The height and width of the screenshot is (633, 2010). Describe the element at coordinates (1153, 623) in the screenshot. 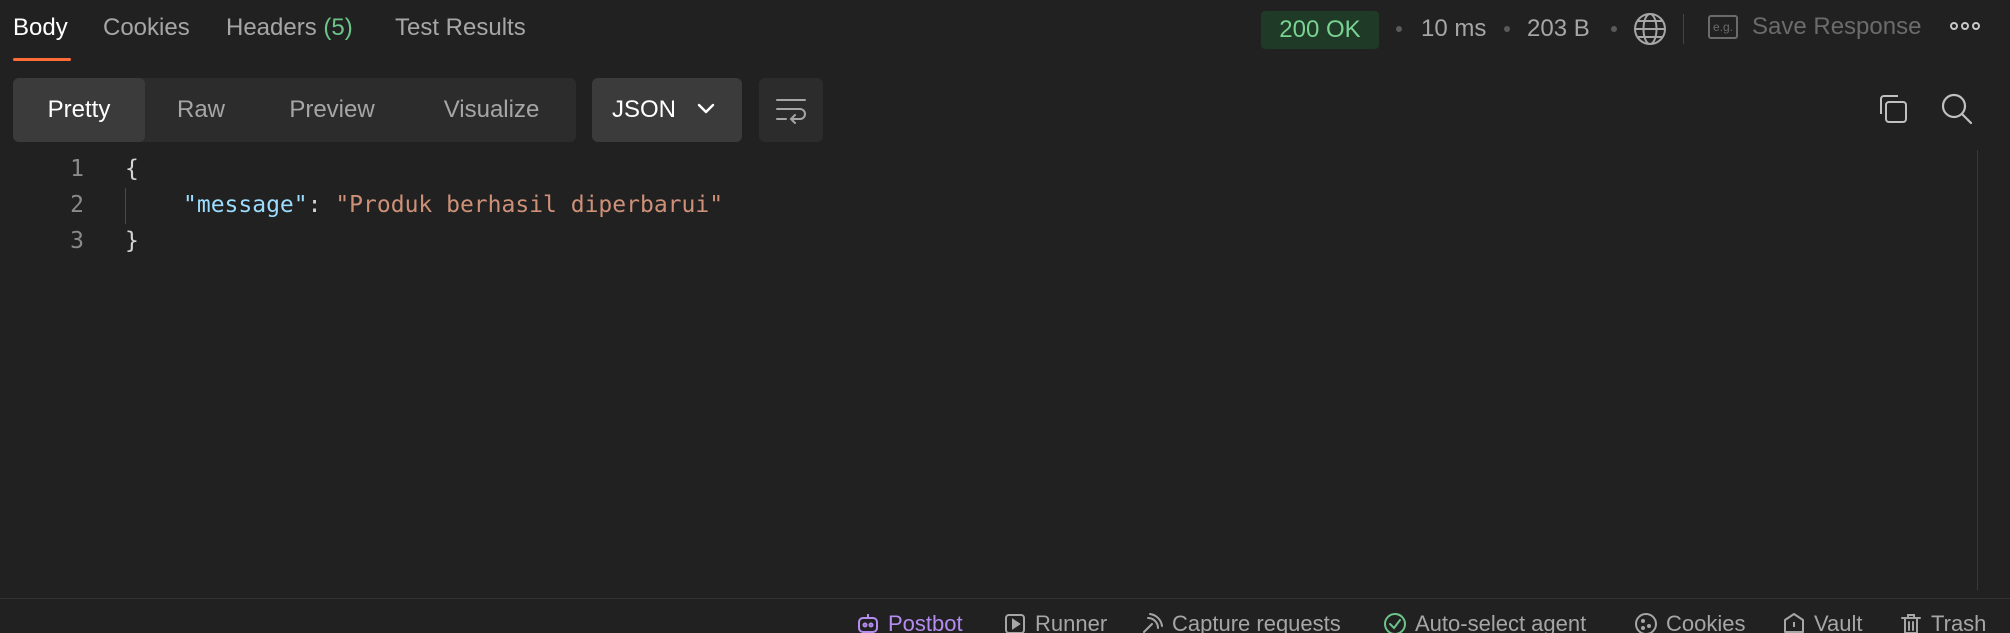

I see `capture-icon` at that location.